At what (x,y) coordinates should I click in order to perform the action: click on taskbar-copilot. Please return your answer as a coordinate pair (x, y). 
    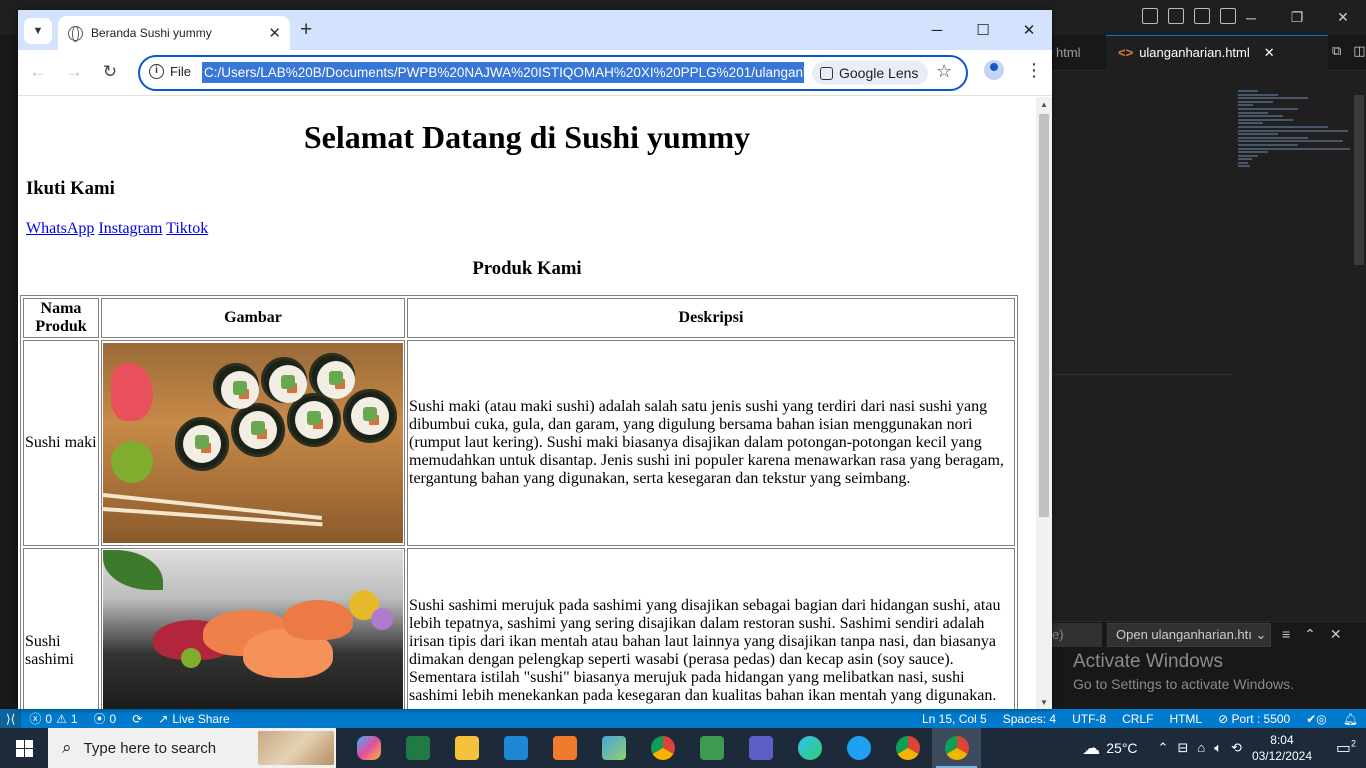
    Looking at the image, I should click on (368, 748).